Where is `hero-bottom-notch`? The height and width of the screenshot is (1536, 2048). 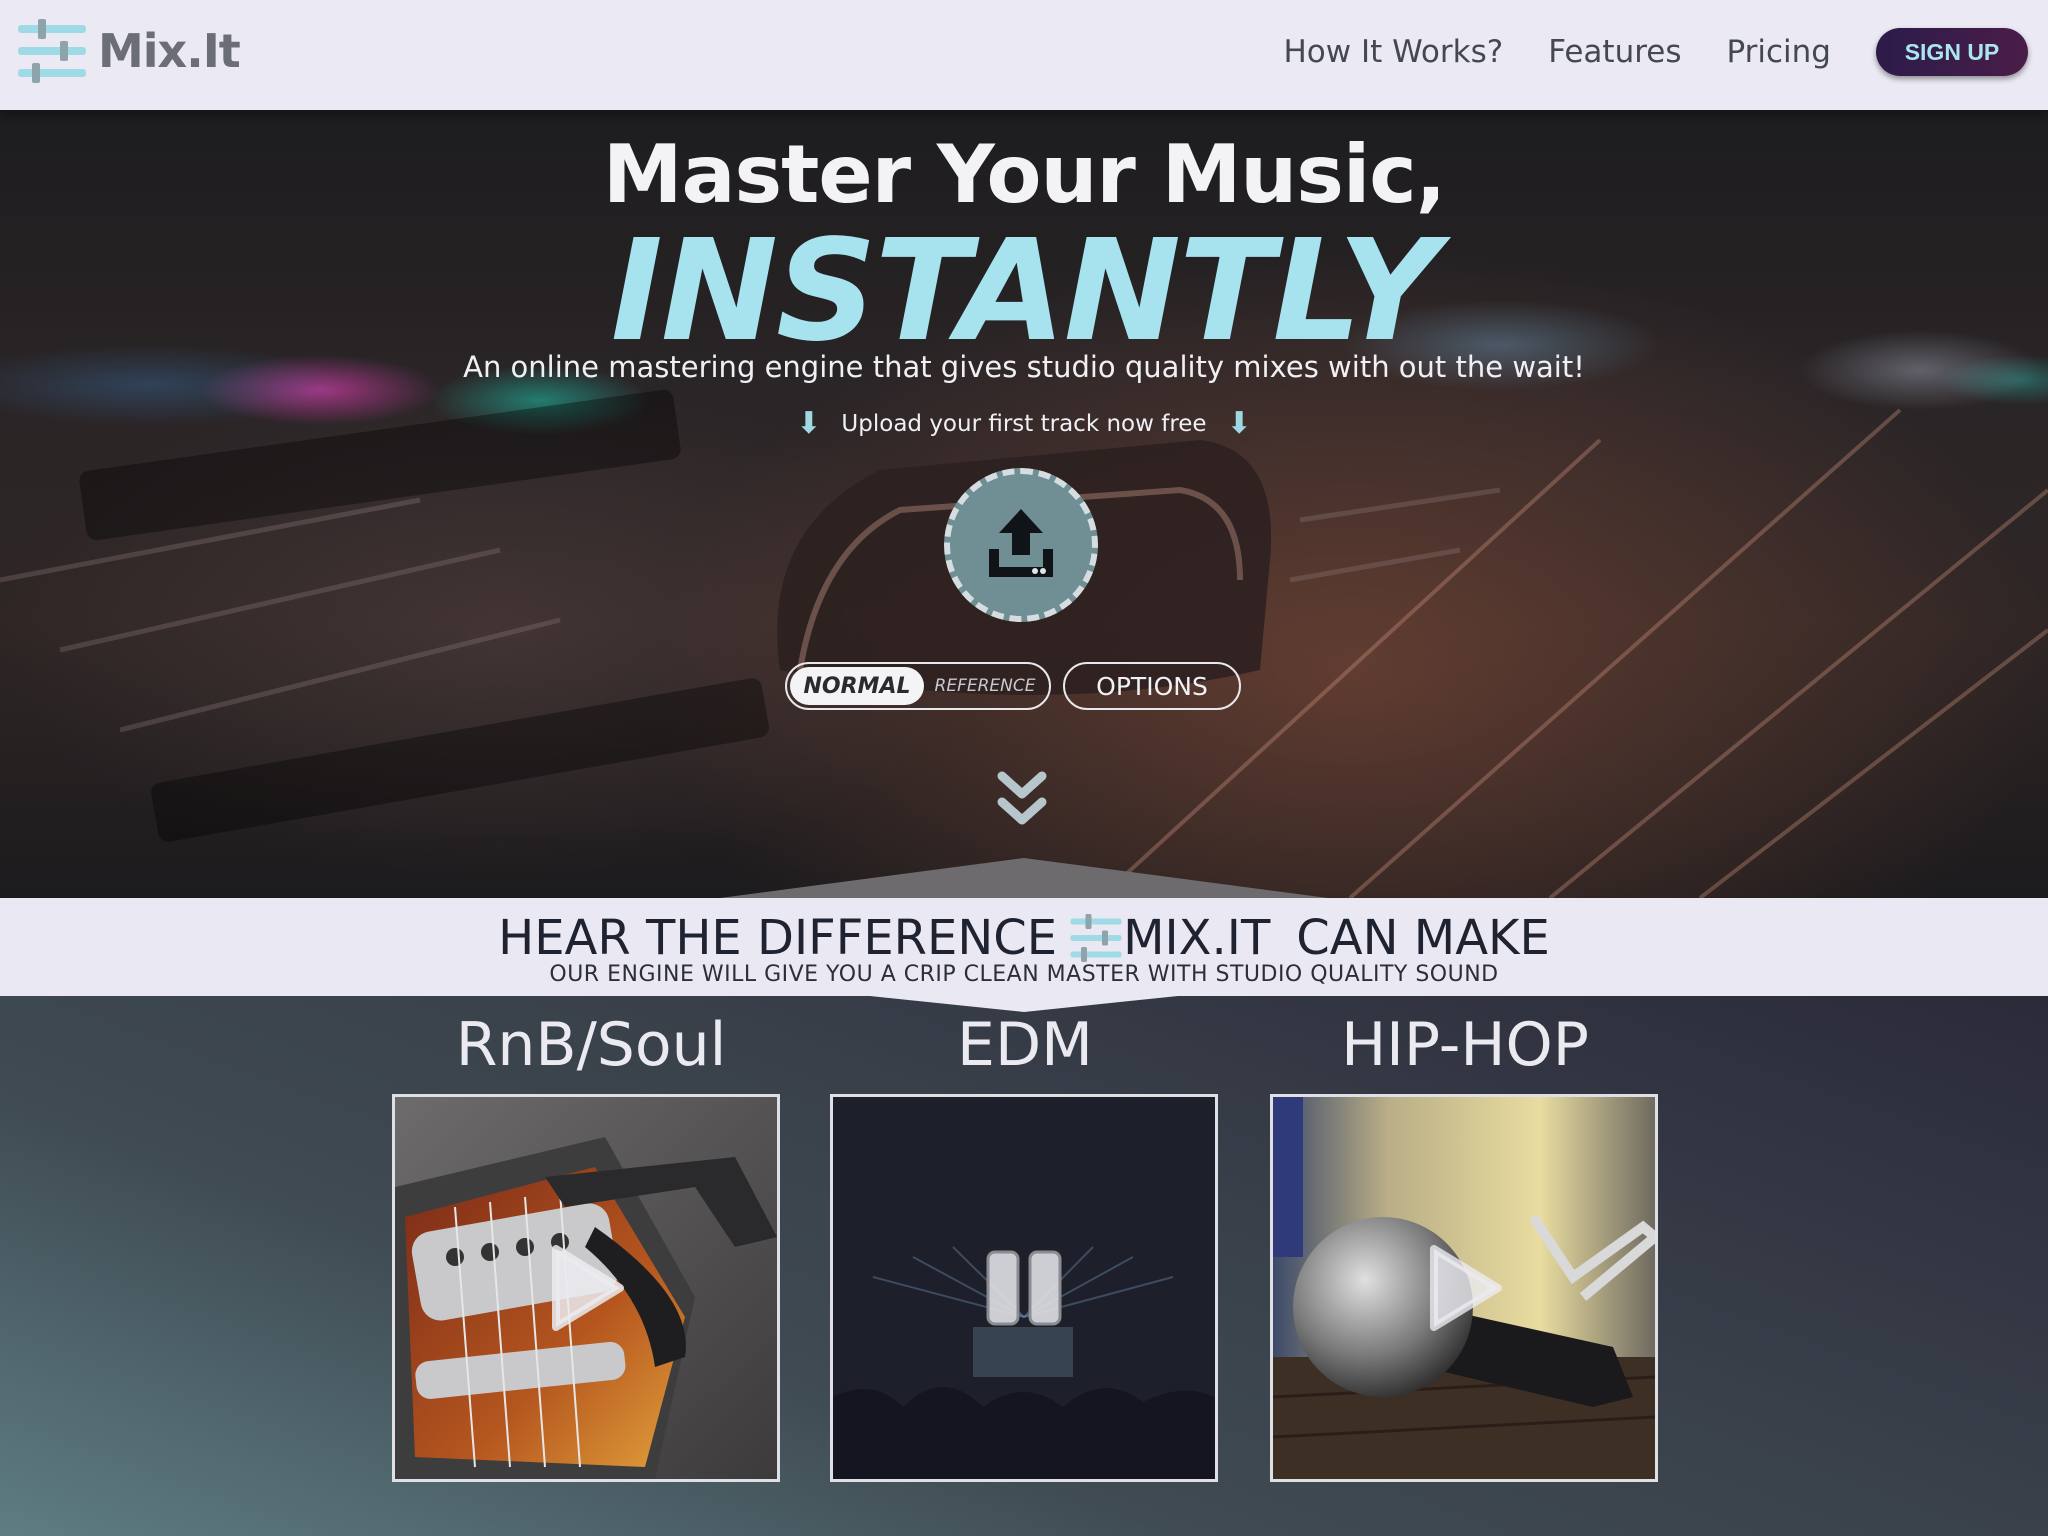
hero-bottom-notch is located at coordinates (1024, 878).